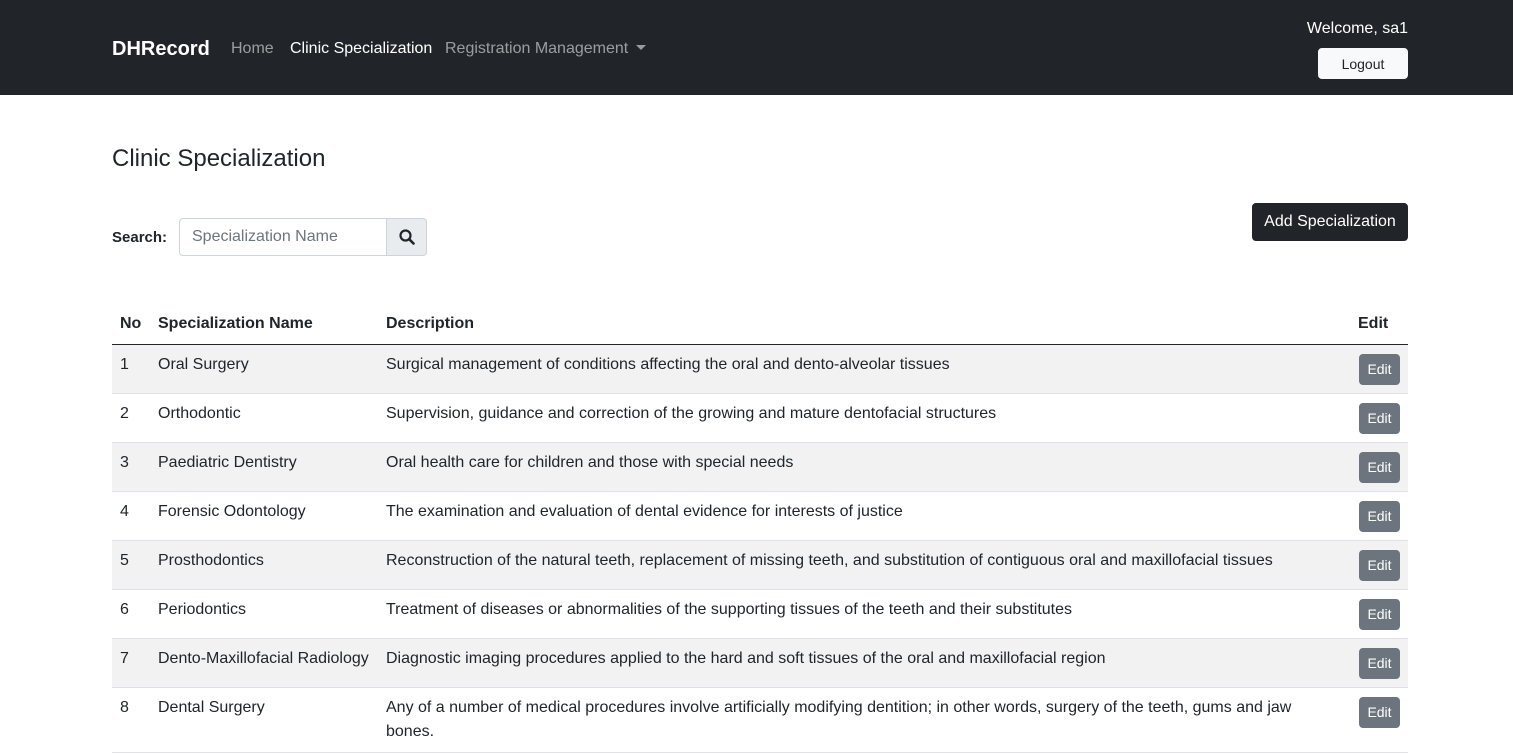 The width and height of the screenshot is (1513, 754). I want to click on cell-specialization-name: Dento-Maxillofacial Radiology, so click(264, 663).